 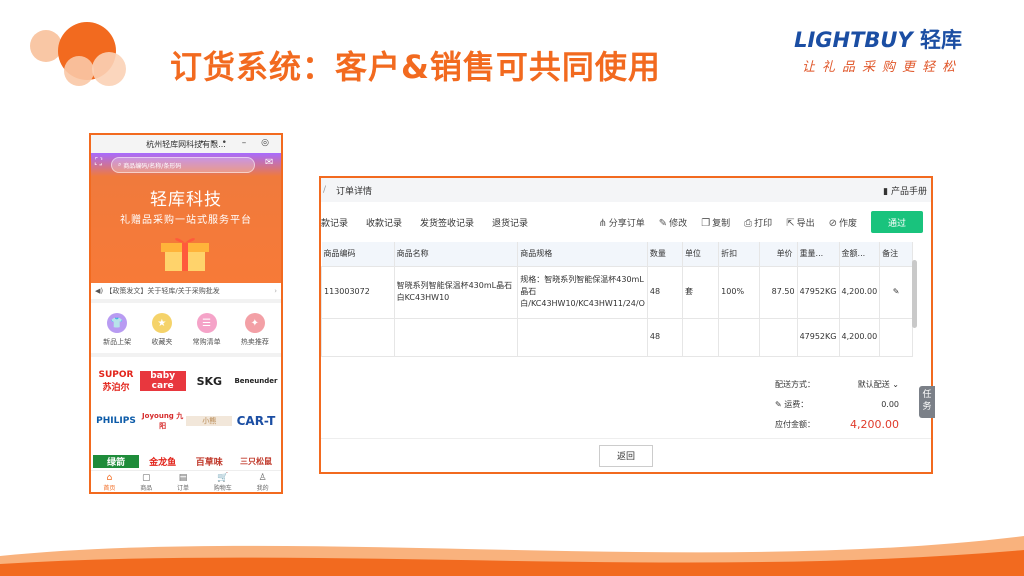 I want to click on payable-value: 4,200.00, so click(x=874, y=424).